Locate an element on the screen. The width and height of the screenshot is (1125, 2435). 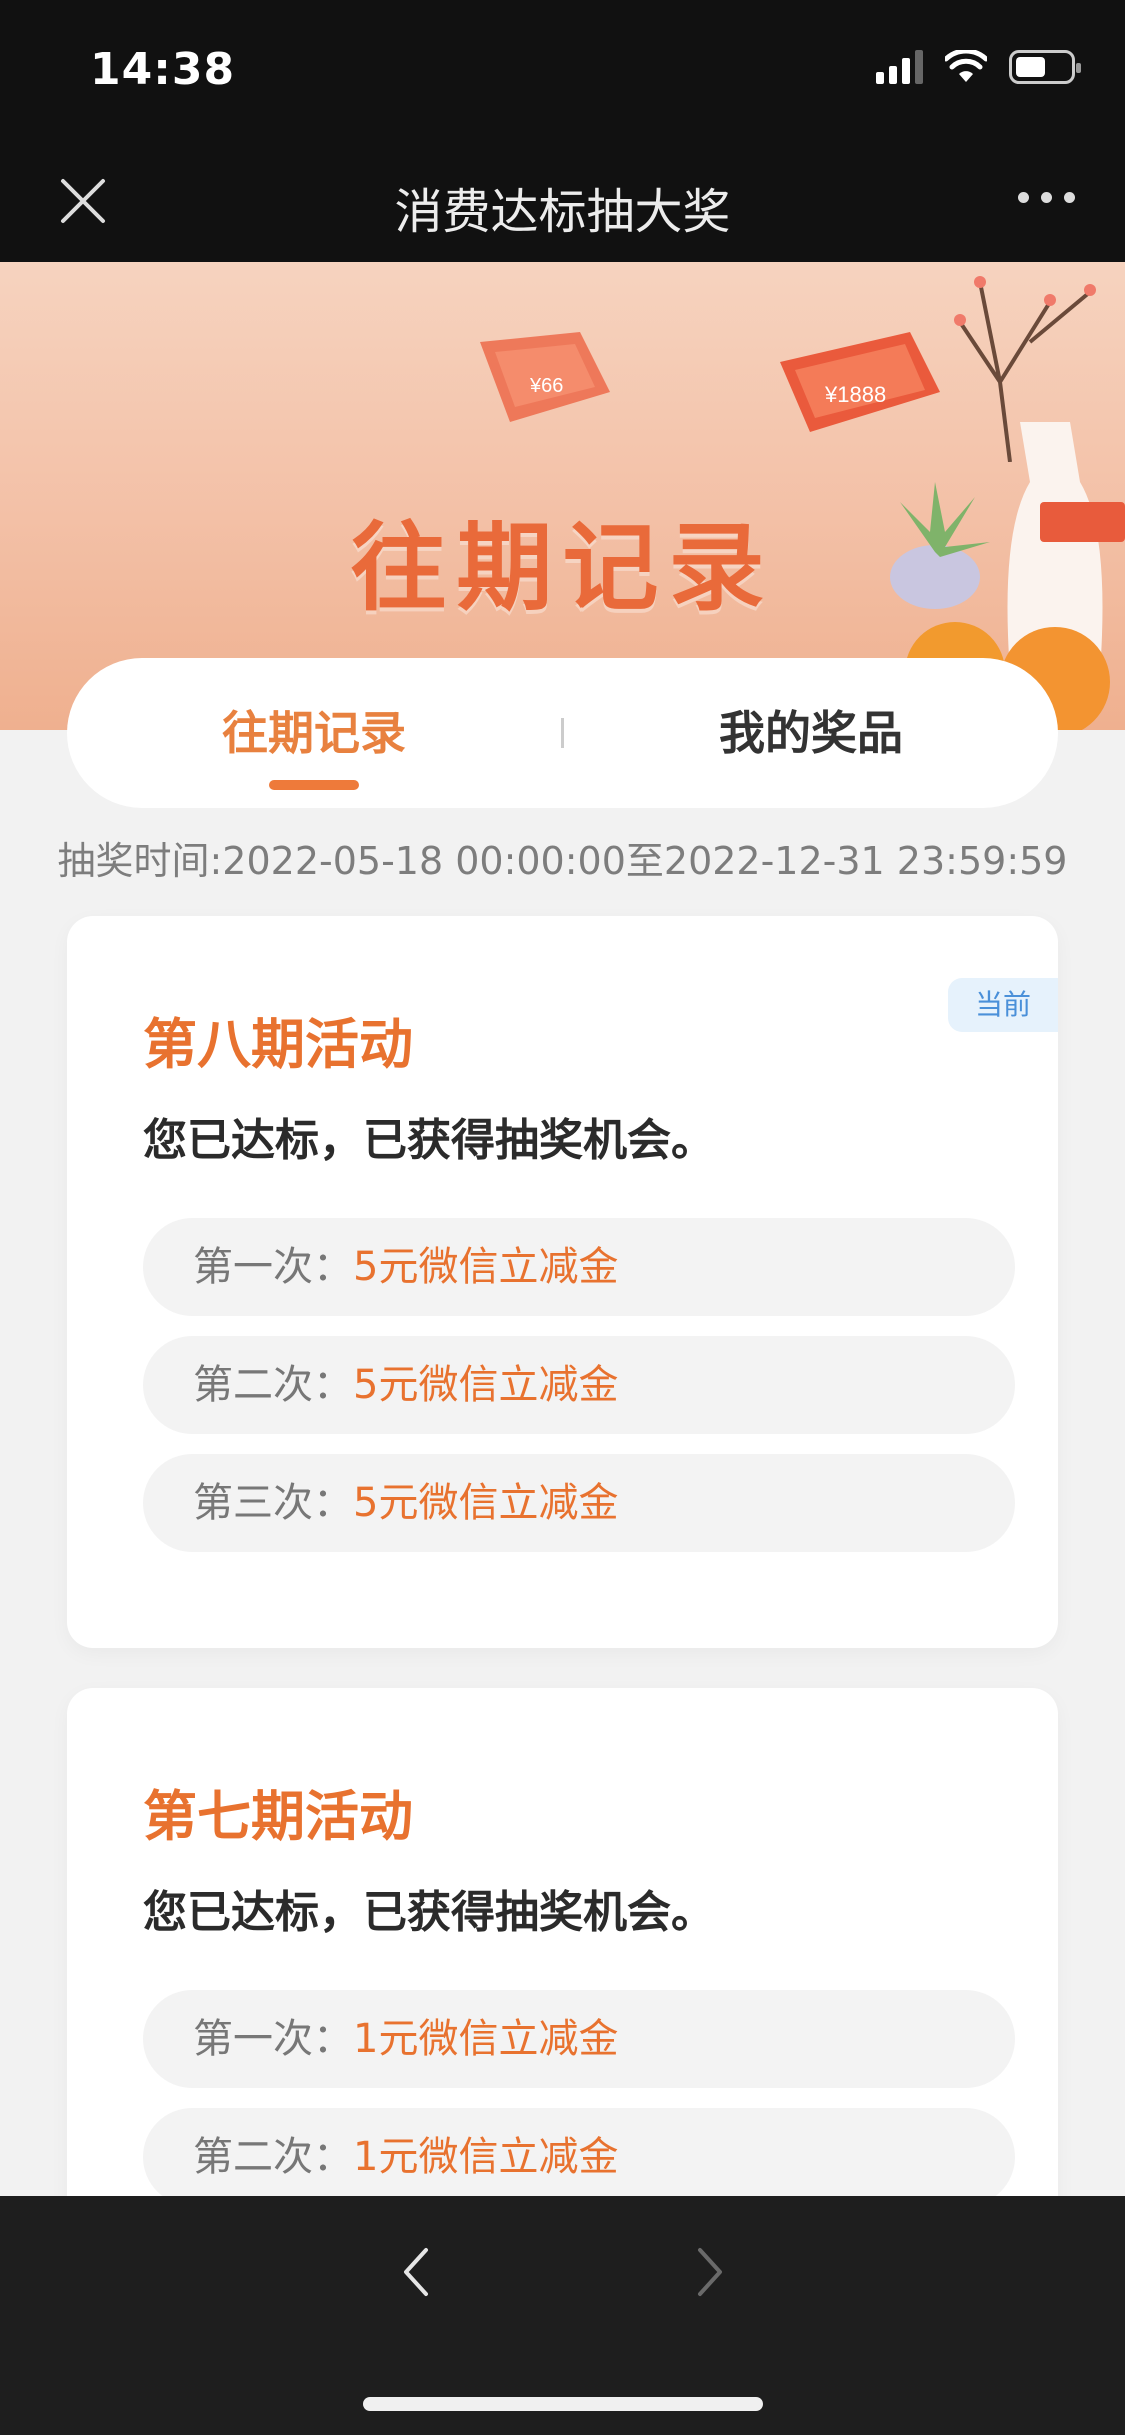
status-time: 14:38 is located at coordinates (163, 69).